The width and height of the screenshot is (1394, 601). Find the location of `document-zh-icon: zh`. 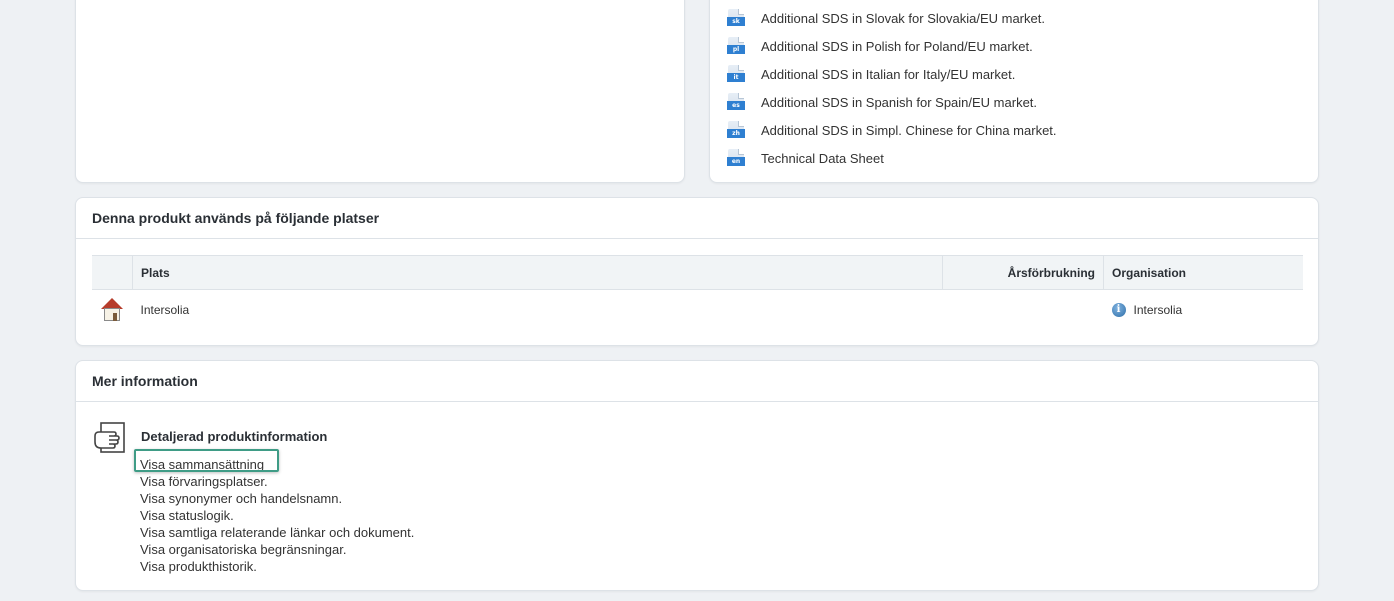

document-zh-icon: zh is located at coordinates (736, 130).